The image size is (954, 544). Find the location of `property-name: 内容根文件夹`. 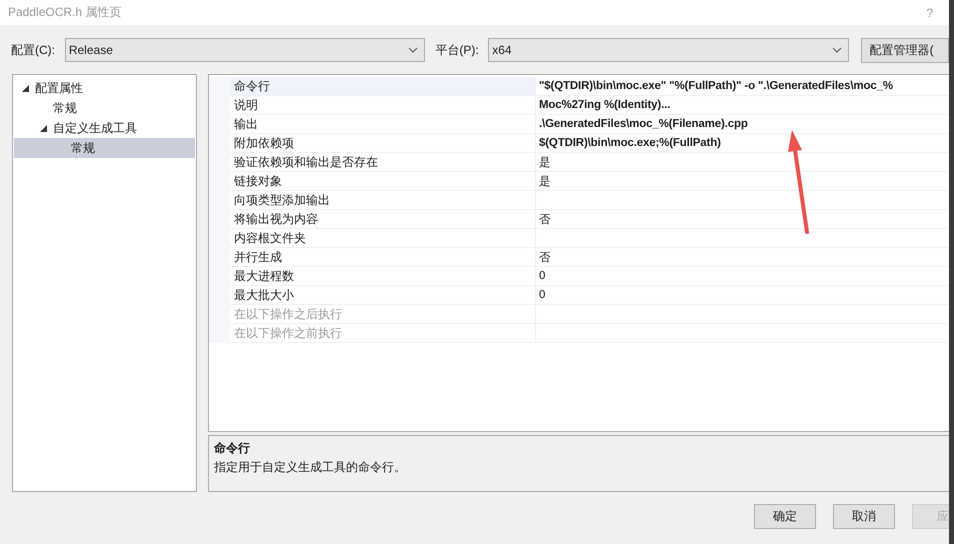

property-name: 内容根文件夹 is located at coordinates (383, 238).